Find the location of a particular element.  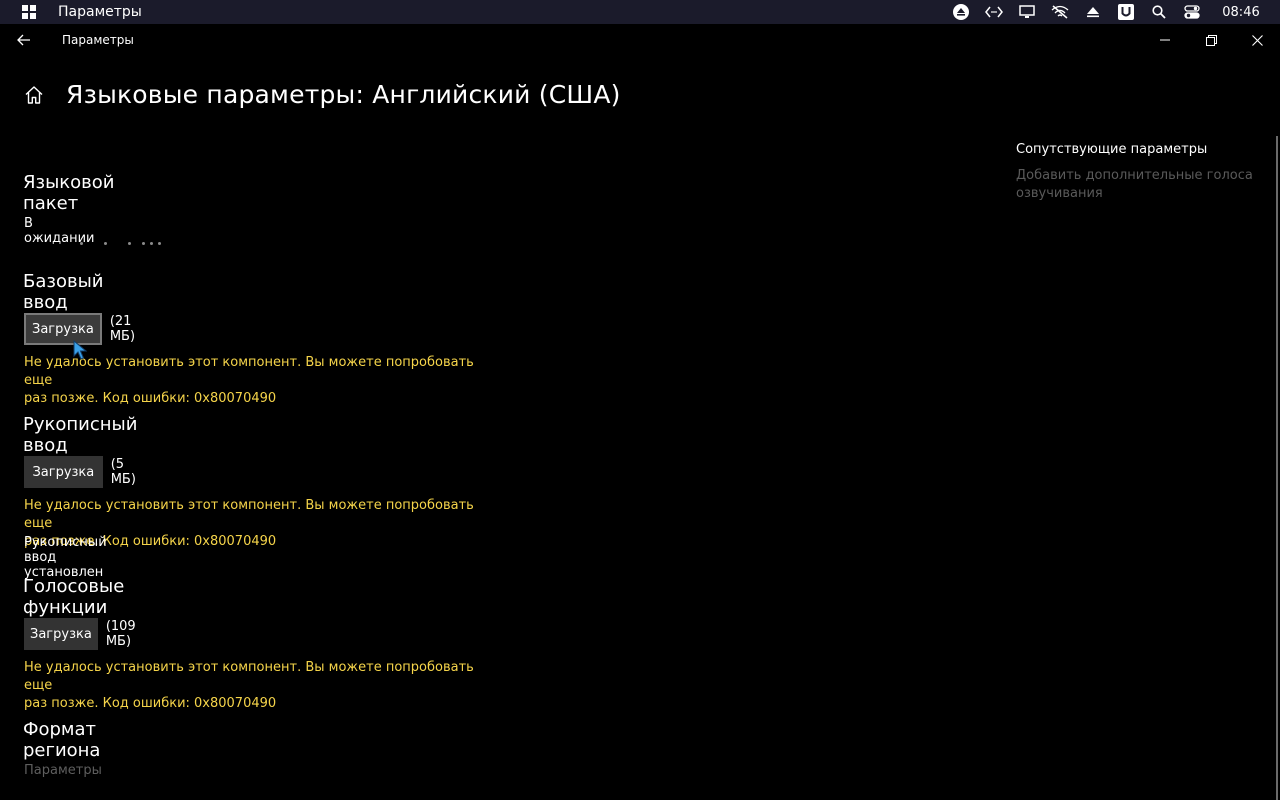

add-voices-link-line2: озвучивания is located at coordinates (1059, 193).